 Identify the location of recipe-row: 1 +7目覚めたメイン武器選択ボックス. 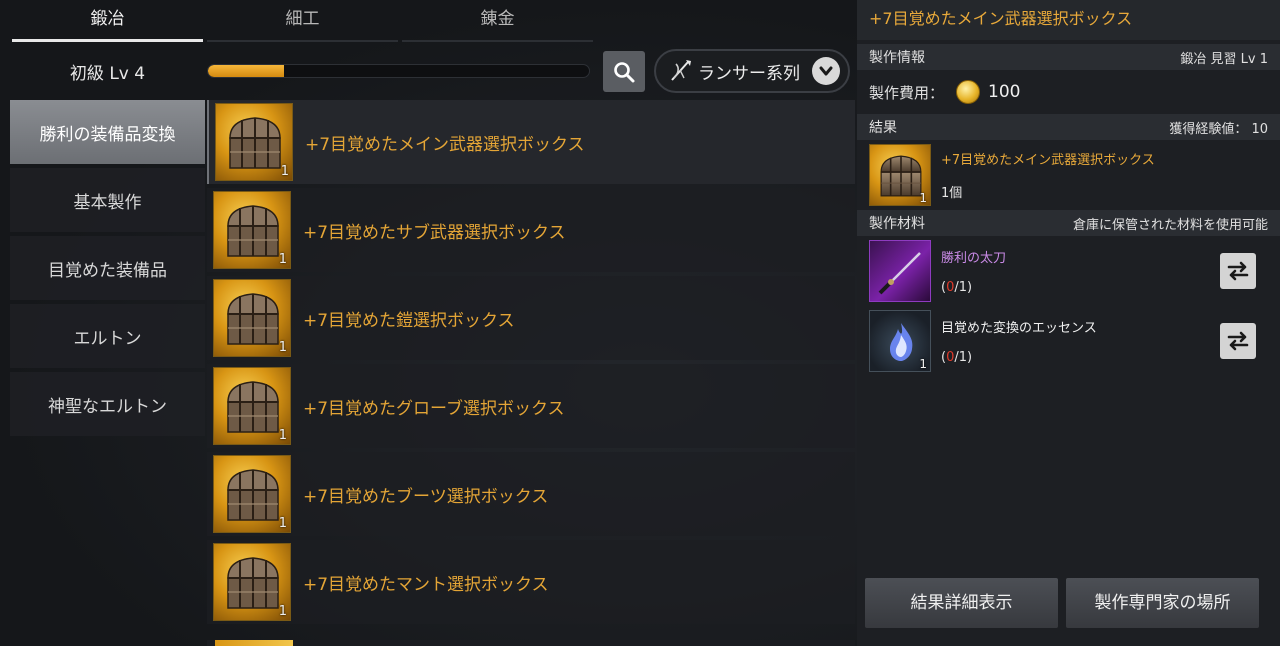
(531, 142).